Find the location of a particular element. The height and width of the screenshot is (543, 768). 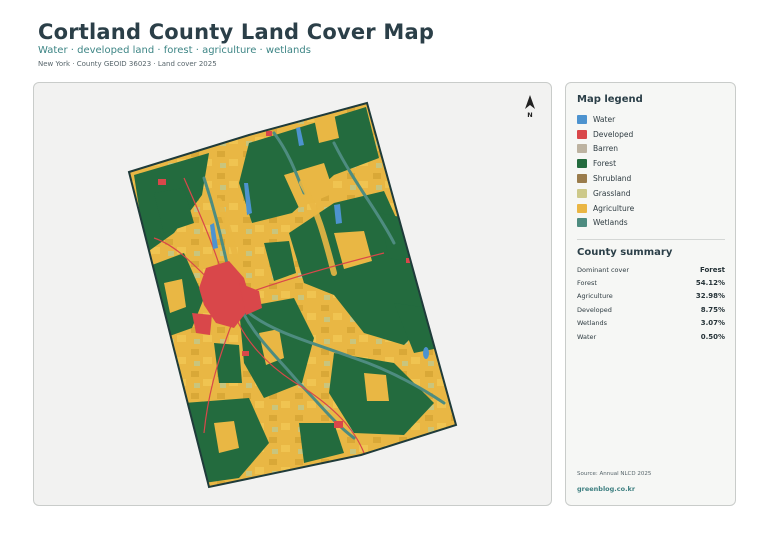

summary-title: County summary is located at coordinates (625, 252).